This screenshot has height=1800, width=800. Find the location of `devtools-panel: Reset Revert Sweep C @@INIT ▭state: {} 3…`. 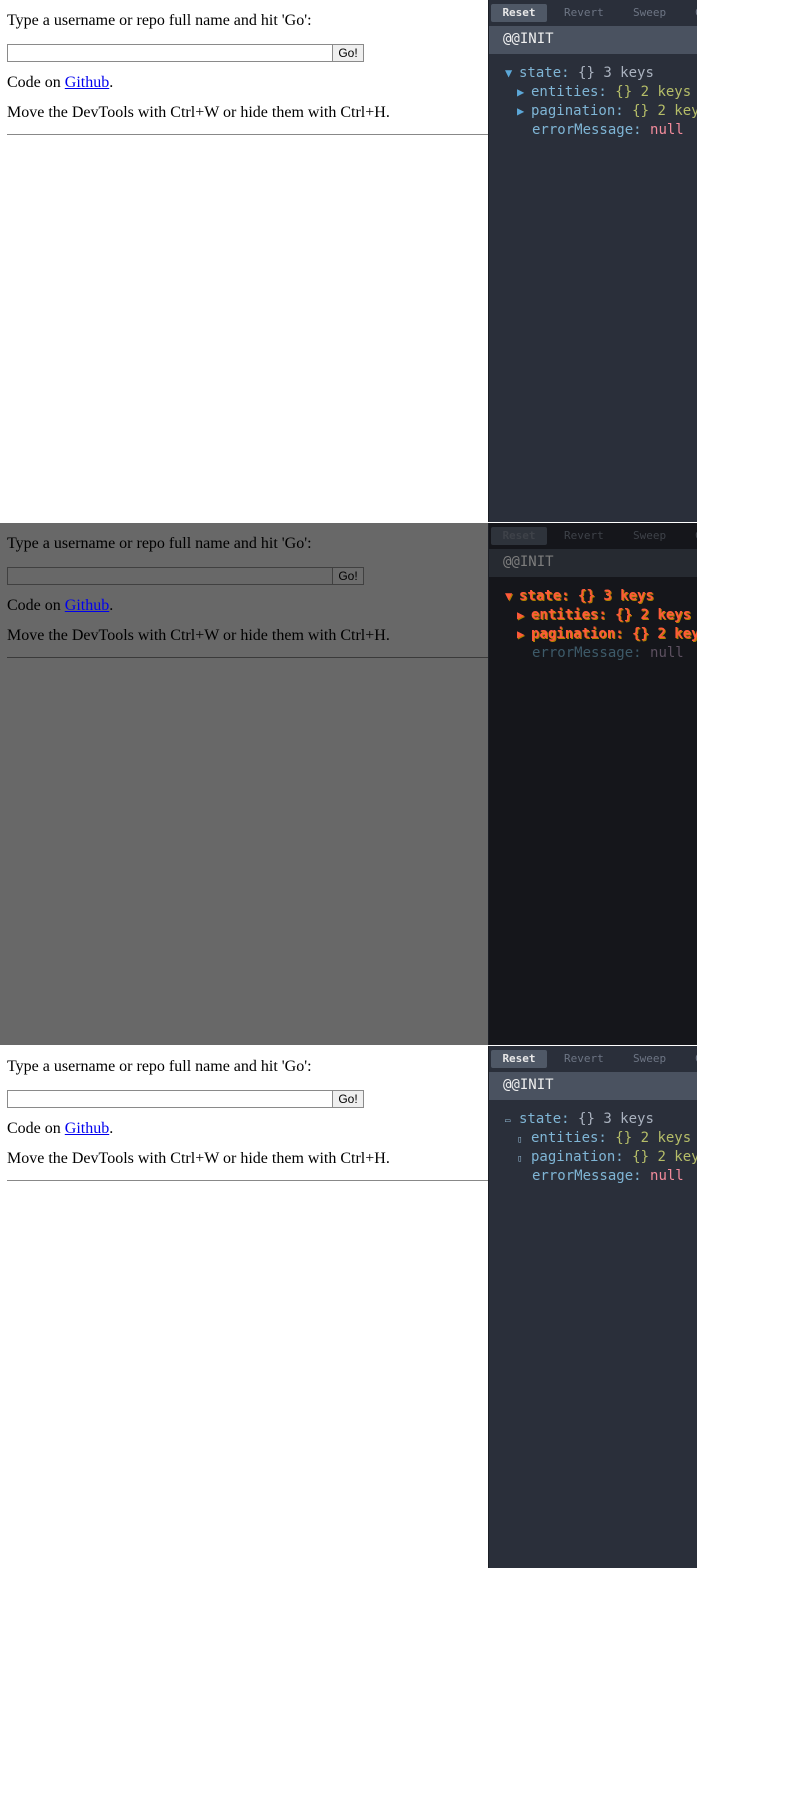

devtools-panel: Reset Revert Sweep C @@INIT ▭state: {} 3… is located at coordinates (592, 1307).